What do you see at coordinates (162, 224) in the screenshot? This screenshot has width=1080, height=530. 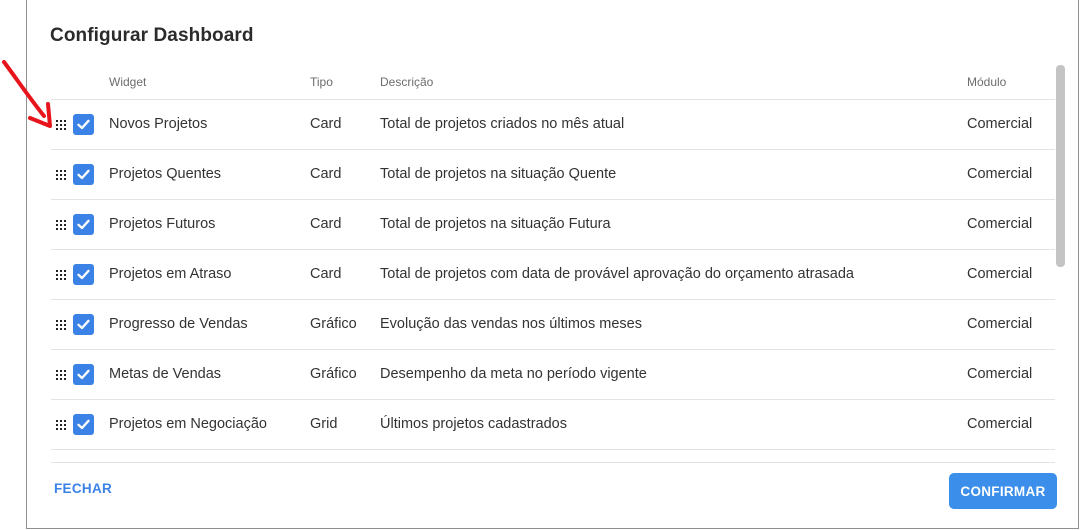 I see `widget-cell: Projetos Futuros` at bounding box center [162, 224].